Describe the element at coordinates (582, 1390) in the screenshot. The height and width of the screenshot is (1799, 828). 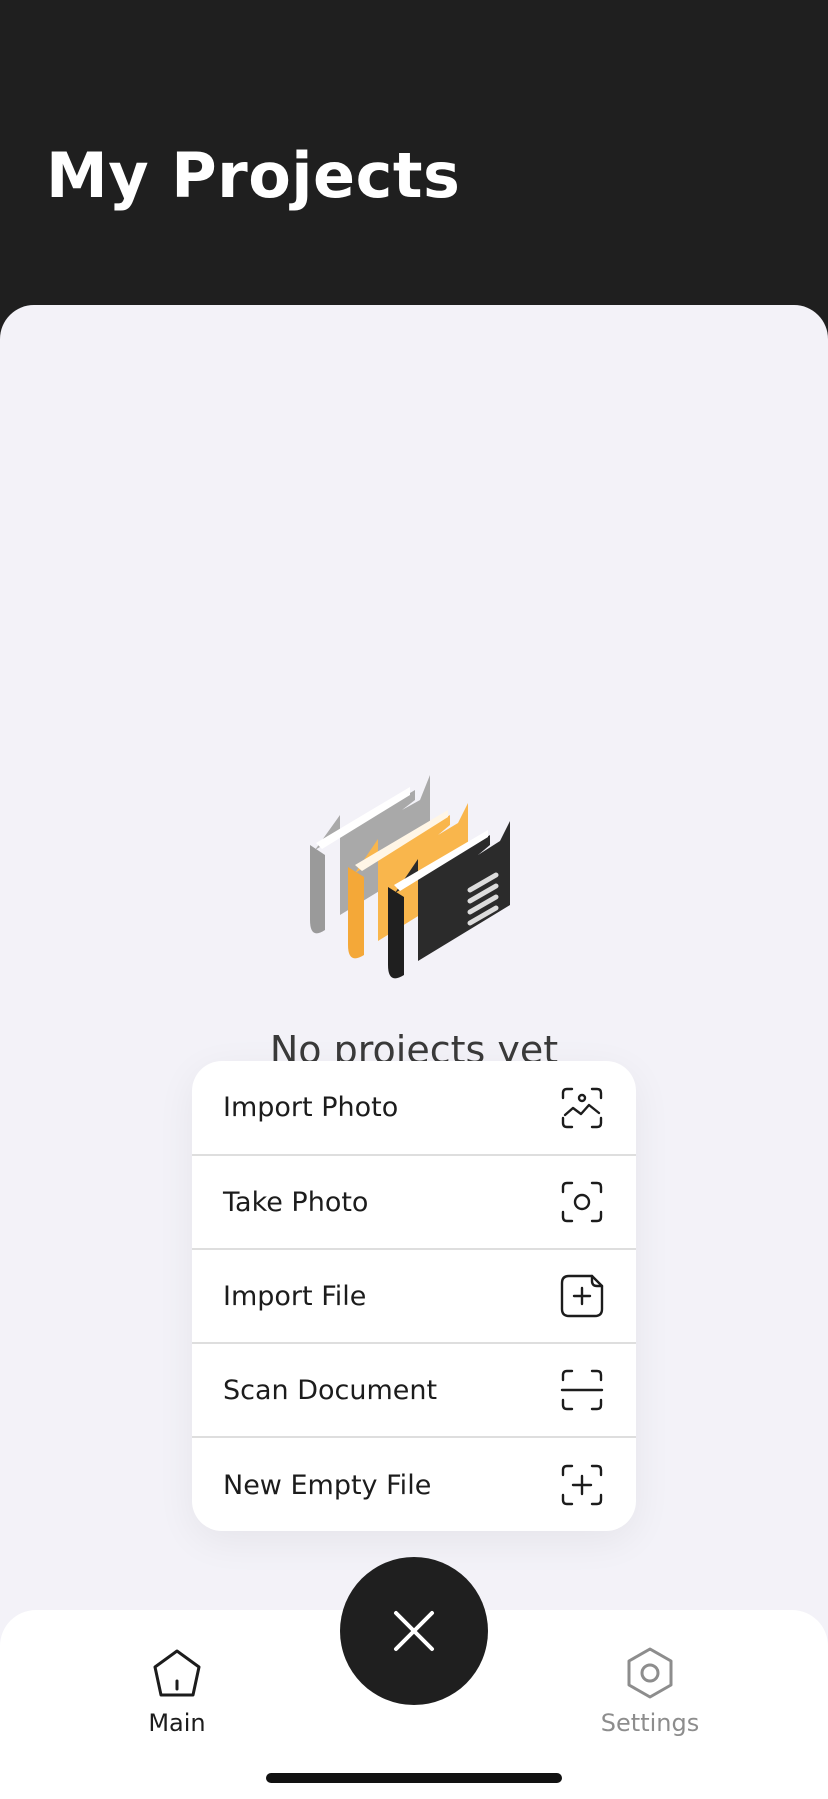
I see `scan-icon` at that location.